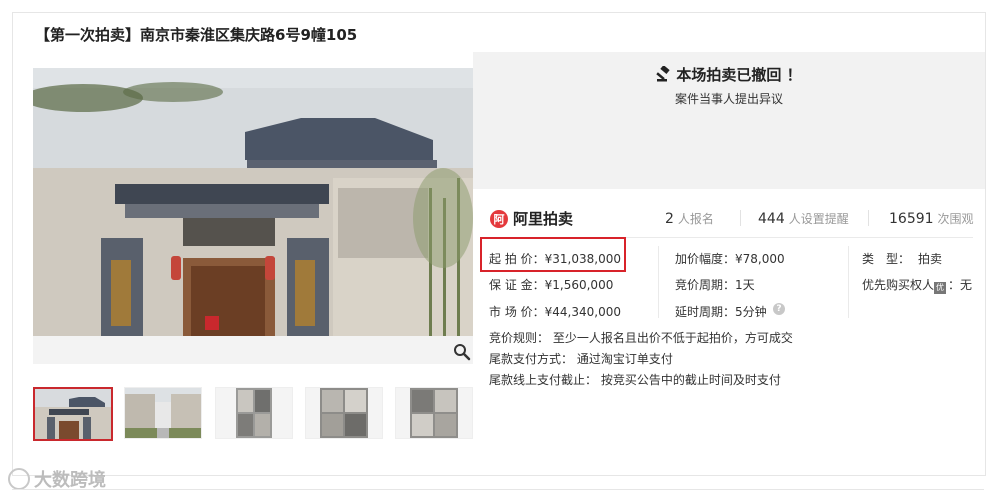  I want to click on view-count: 16591 次围观, so click(931, 218).